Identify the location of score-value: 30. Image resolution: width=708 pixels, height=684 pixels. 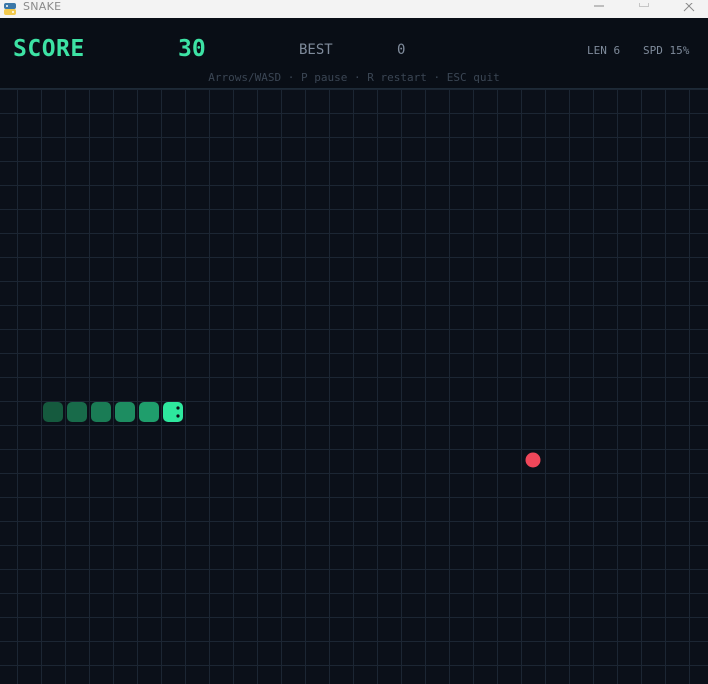
(192, 49).